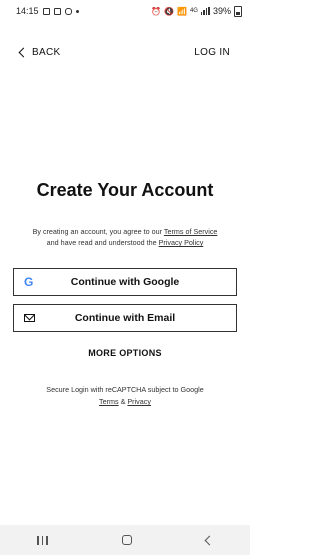 This screenshot has width=320, height=555. I want to click on top-nav: BACK LOG IN, so click(125, 52).